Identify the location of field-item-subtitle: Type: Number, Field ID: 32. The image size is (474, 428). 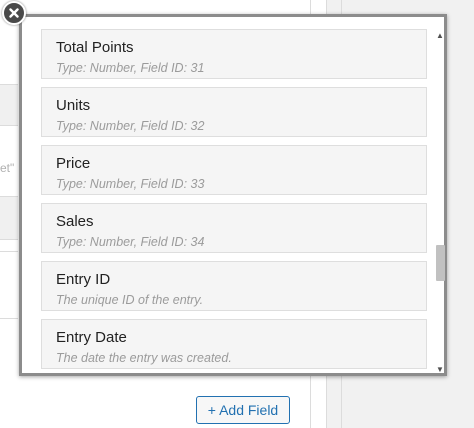
(130, 126).